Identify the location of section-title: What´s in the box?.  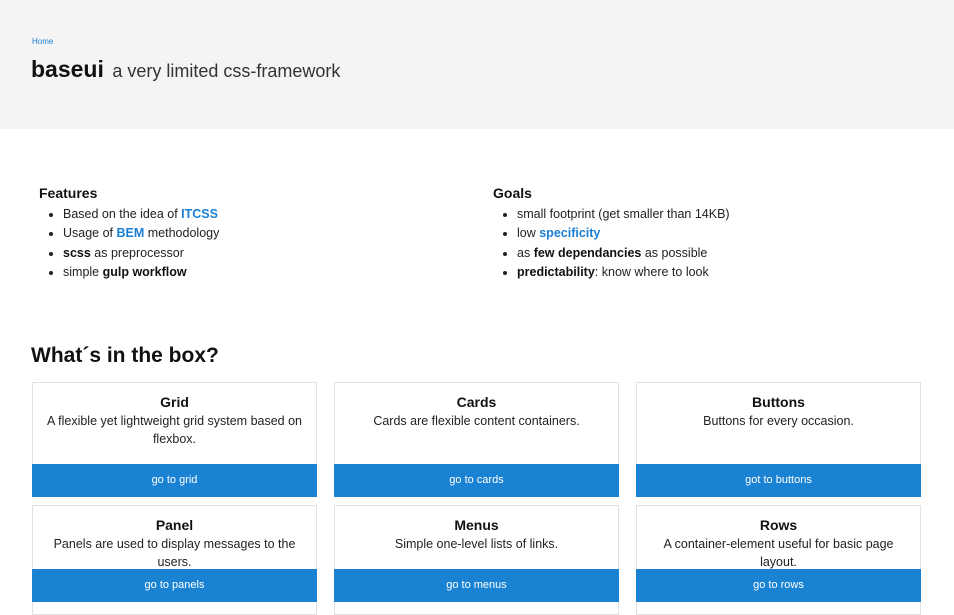
(125, 355).